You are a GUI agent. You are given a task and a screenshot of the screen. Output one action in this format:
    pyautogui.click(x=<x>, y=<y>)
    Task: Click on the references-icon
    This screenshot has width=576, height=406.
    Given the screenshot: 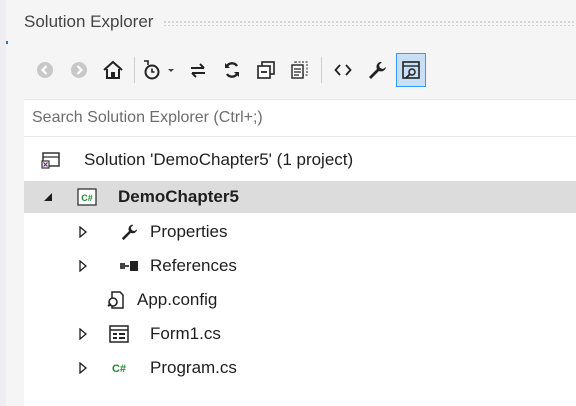 What is the action you would take?
    pyautogui.click(x=129, y=266)
    